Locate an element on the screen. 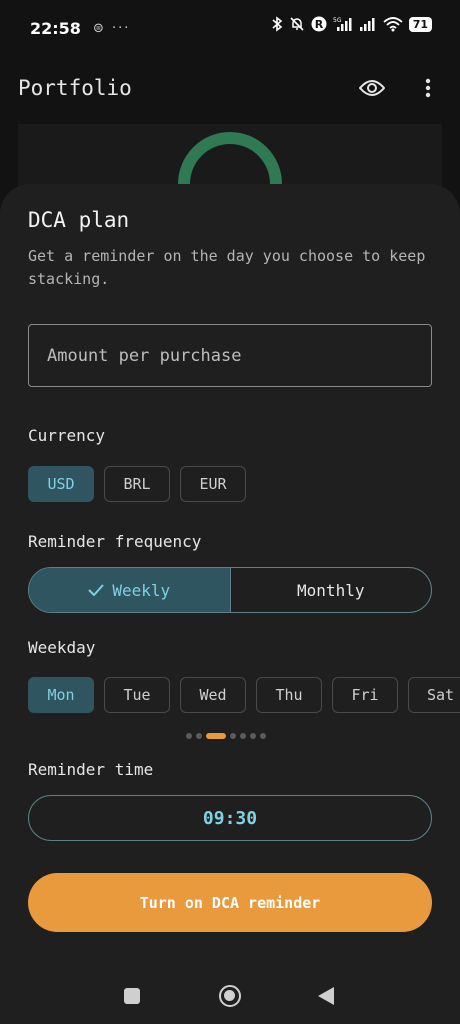 This screenshot has height=1024, width=460. page-indicator is located at coordinates (226, 736).